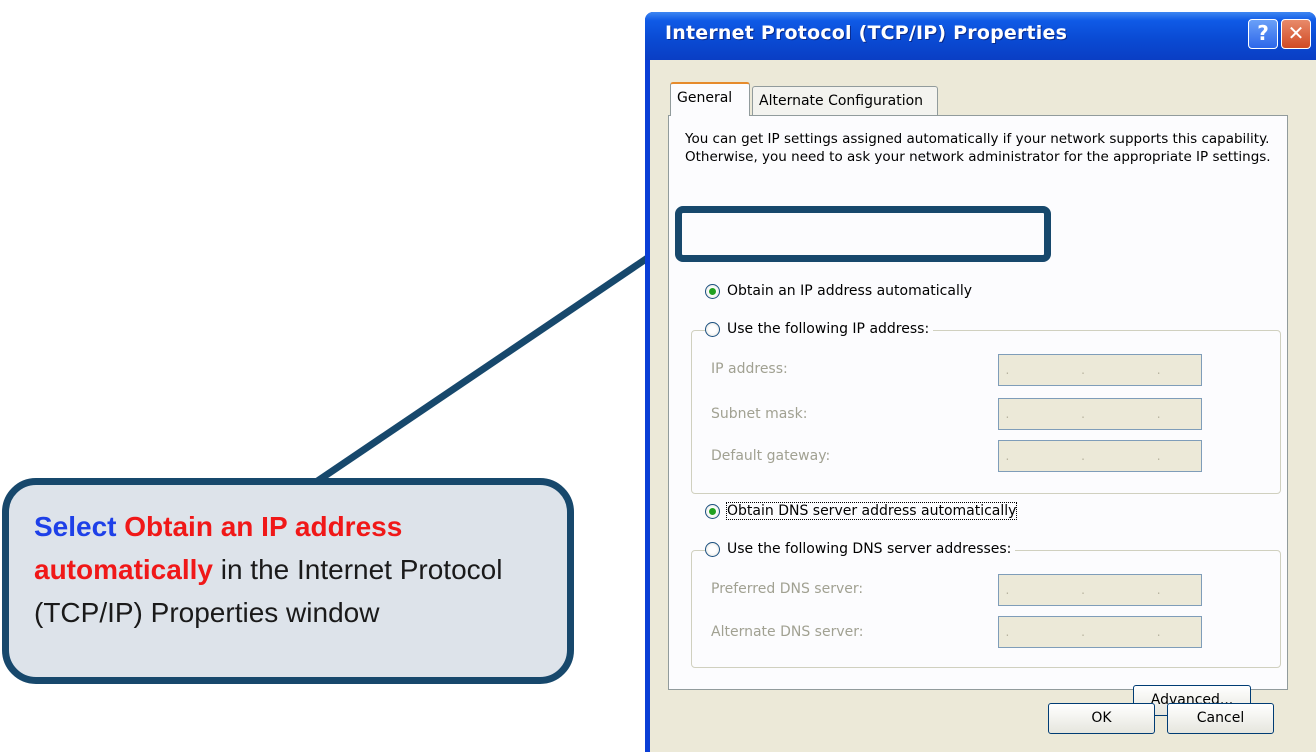 This screenshot has width=1316, height=752. What do you see at coordinates (866, 33) in the screenshot?
I see `window-title: Internet Protocol (TCP/IP) Properties` at bounding box center [866, 33].